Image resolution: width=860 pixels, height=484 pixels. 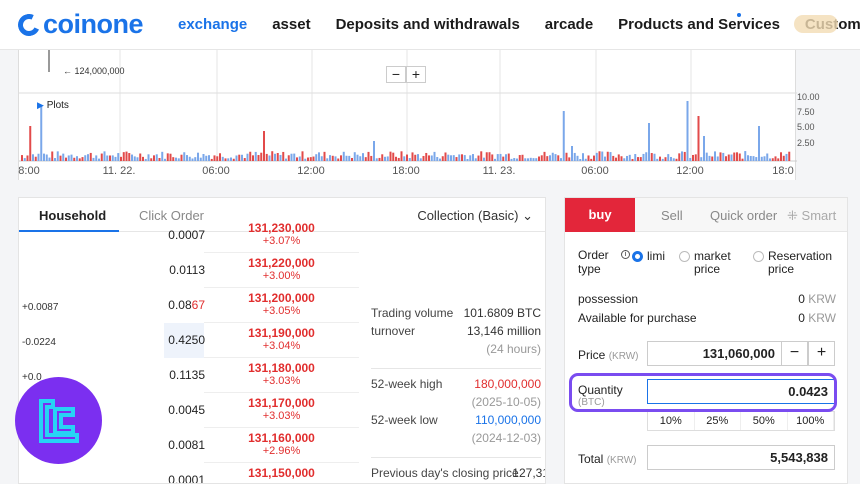 I want to click on order-pct: +3.04%, so click(x=281, y=346).